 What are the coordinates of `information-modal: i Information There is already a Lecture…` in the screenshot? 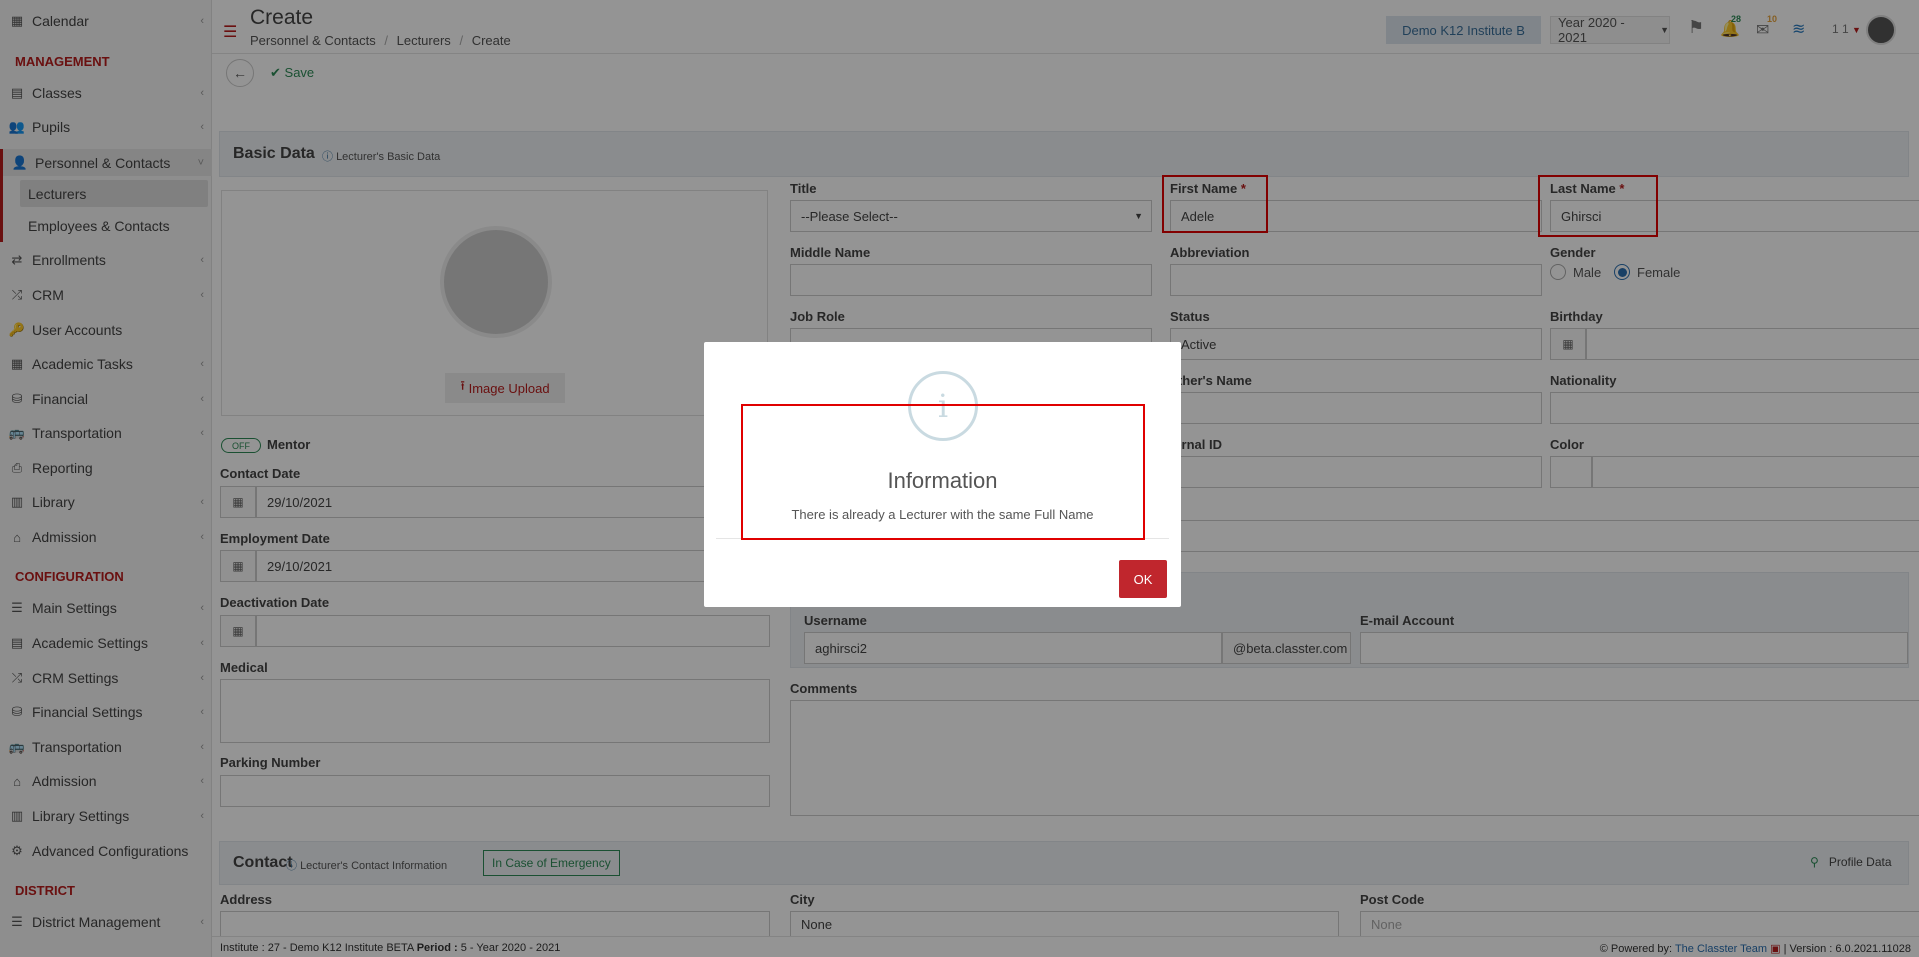 It's located at (942, 474).